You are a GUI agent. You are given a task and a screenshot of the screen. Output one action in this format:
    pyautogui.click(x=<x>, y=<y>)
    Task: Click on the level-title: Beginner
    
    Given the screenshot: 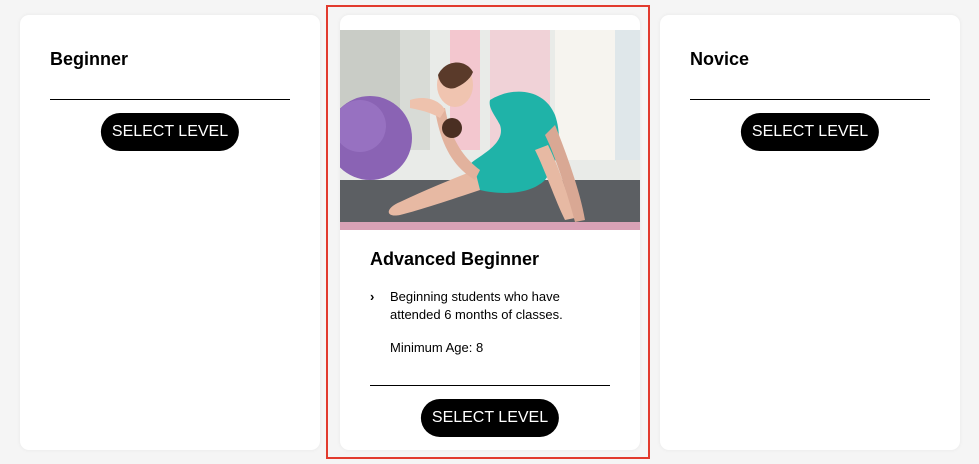 What is the action you would take?
    pyautogui.click(x=89, y=59)
    